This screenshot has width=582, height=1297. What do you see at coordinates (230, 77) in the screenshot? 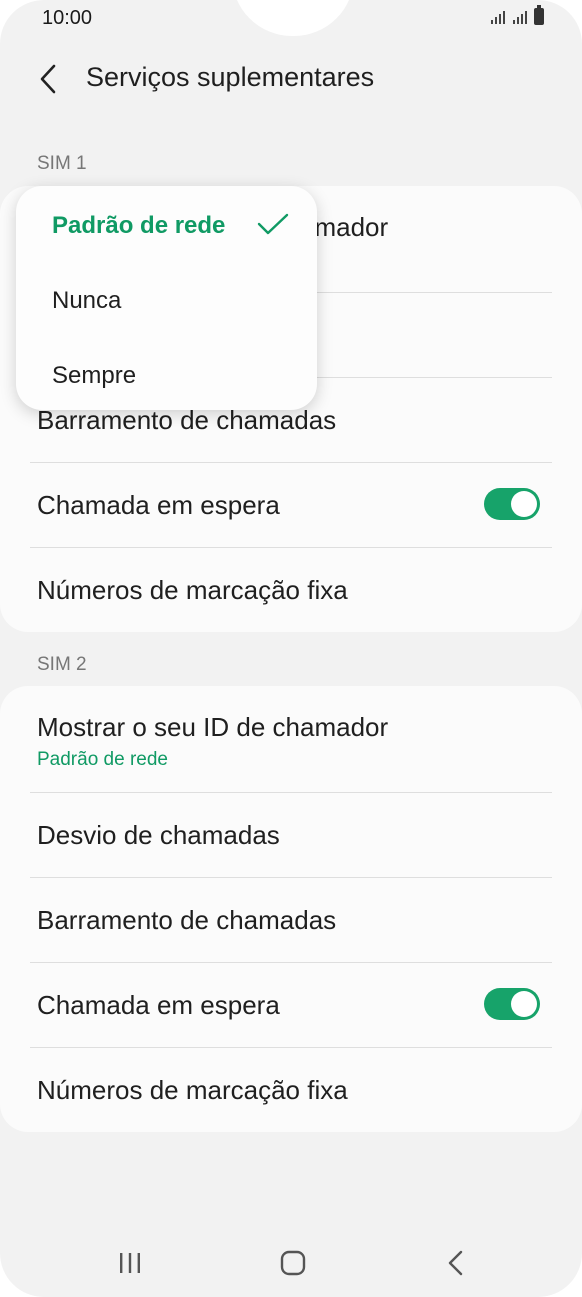
I see `page-title: Serviços suplementares` at bounding box center [230, 77].